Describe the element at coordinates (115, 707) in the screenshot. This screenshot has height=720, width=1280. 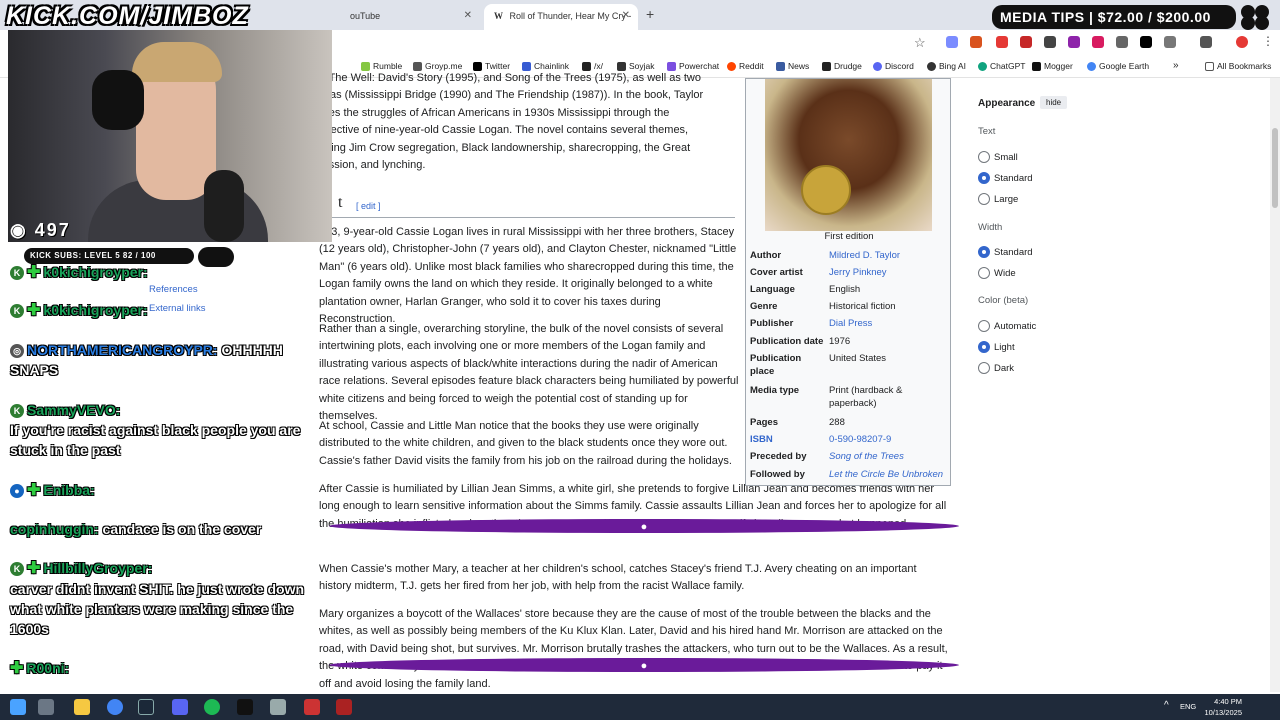
I see `chrome-icon` at that location.